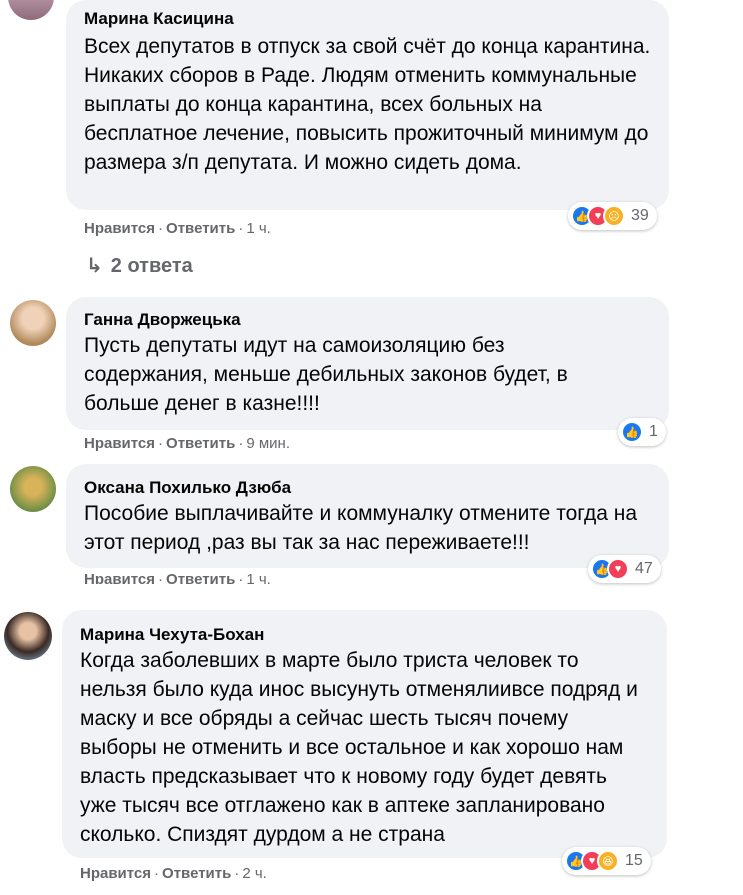 This screenshot has width=743, height=895. I want to click on comment-author: Марина Касицина, so click(159, 19).